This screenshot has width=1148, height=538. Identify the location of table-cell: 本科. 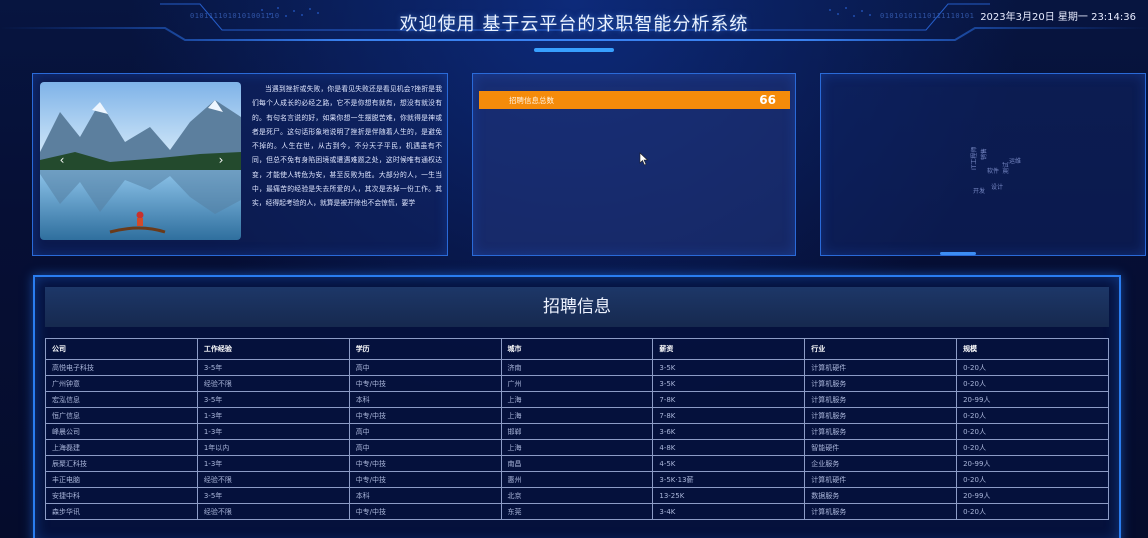
(425, 399).